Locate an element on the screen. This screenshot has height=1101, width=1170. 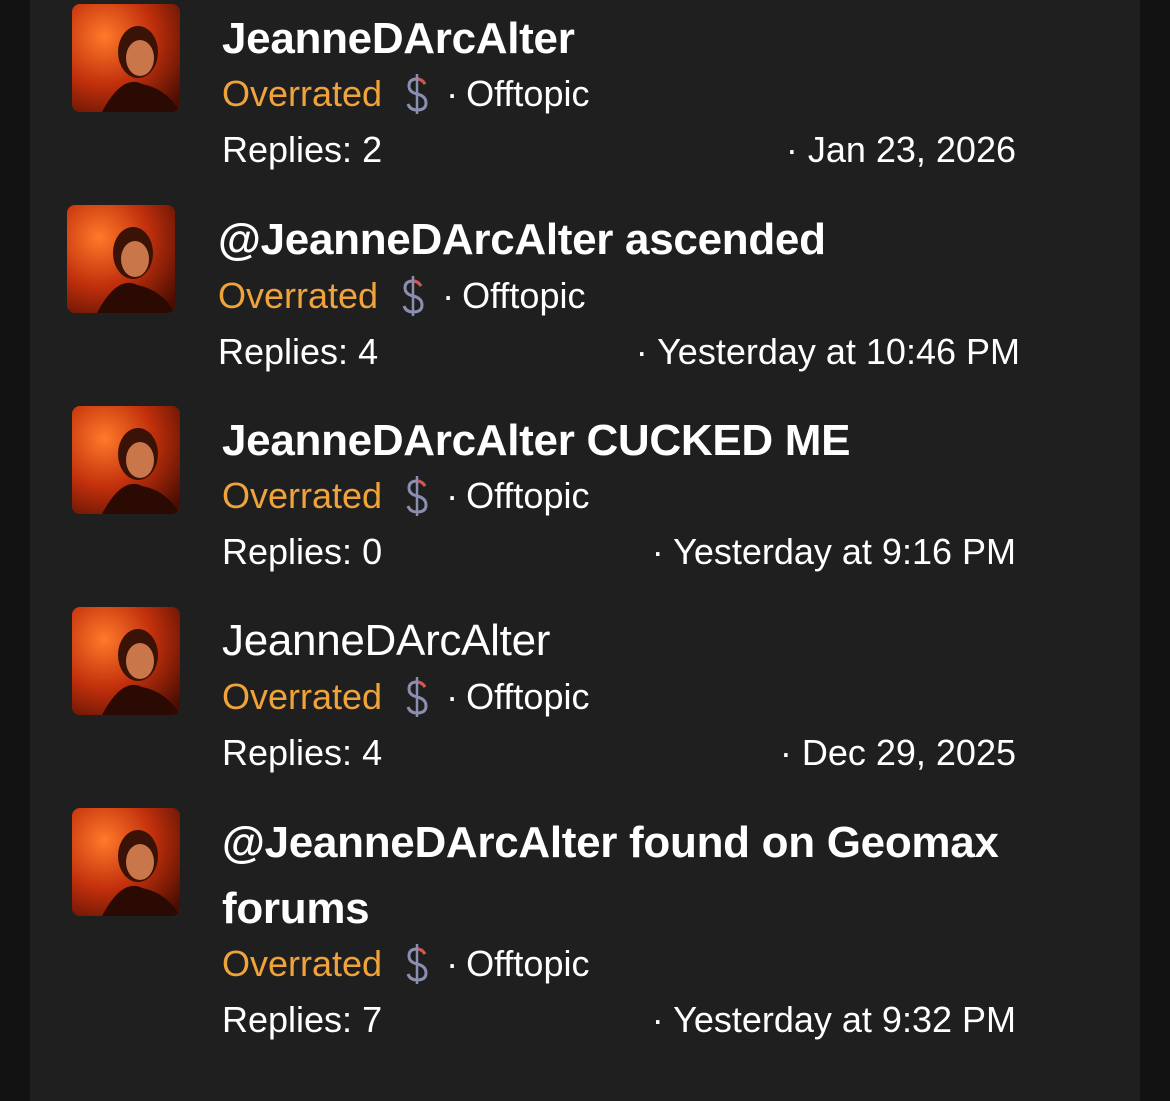
reply-count: Replies: 7 is located at coordinates (302, 1019).